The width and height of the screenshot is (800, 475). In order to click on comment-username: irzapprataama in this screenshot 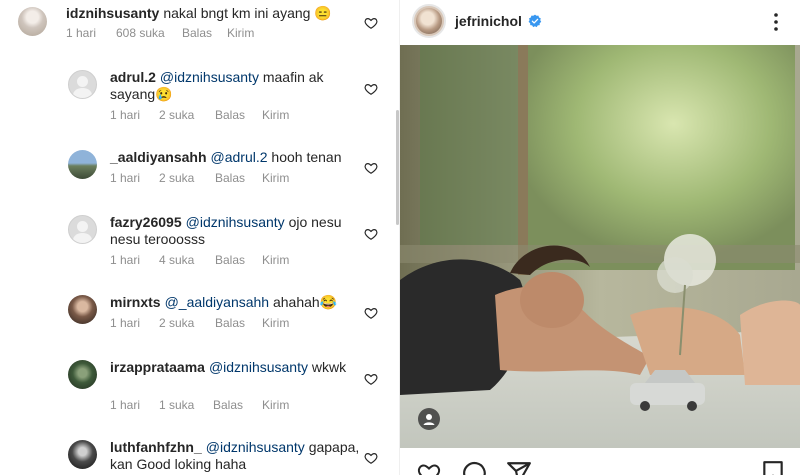, I will do `click(157, 367)`.